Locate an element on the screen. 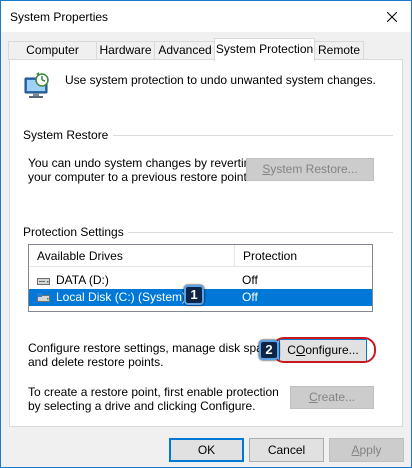 The width and height of the screenshot is (412, 468). tab-advanced: Advanced is located at coordinates (185, 50).